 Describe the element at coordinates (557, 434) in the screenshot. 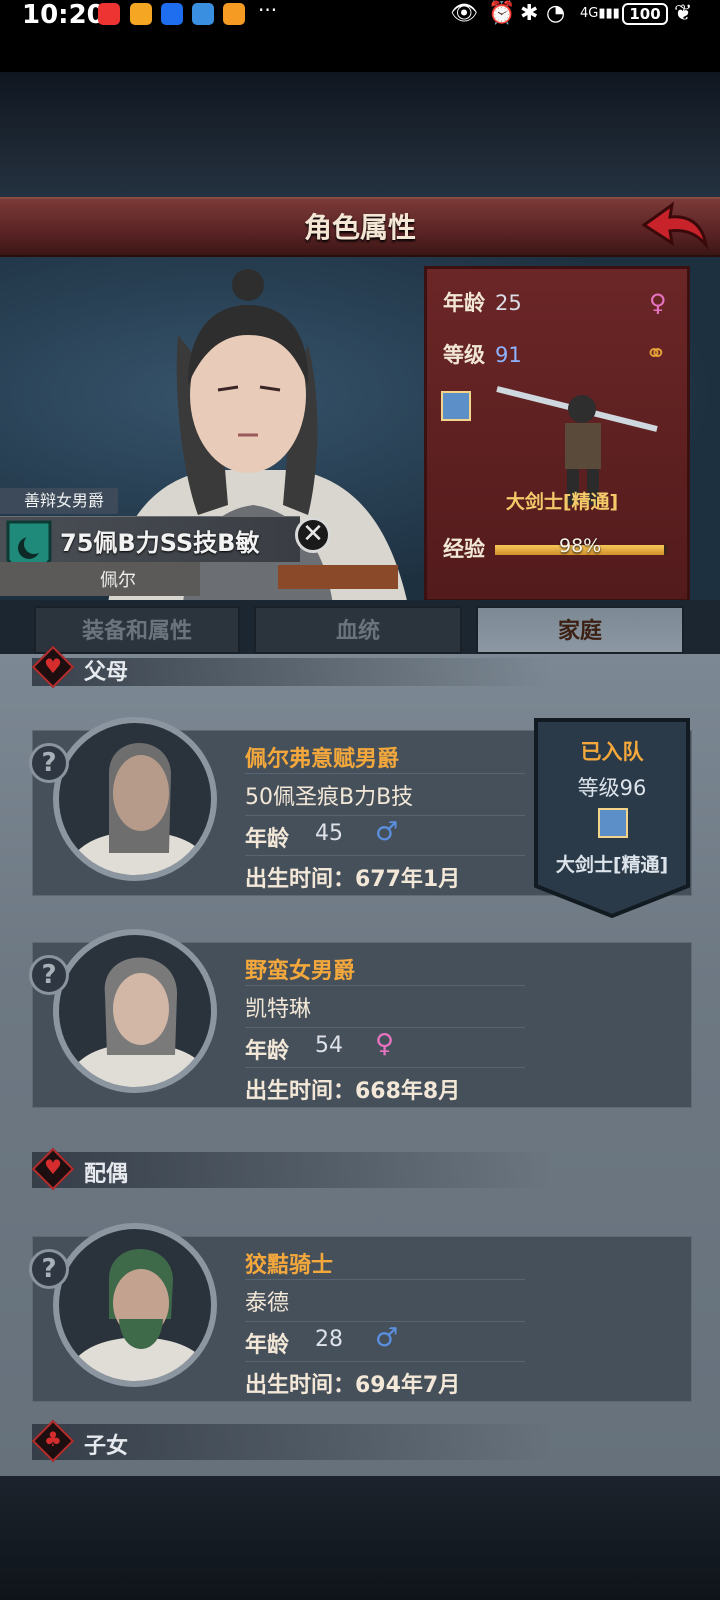

I see `stats-banner: 年龄 25 ♀ 等级 91 ⚭ 大剑士[精通] 经验 98%` at that location.